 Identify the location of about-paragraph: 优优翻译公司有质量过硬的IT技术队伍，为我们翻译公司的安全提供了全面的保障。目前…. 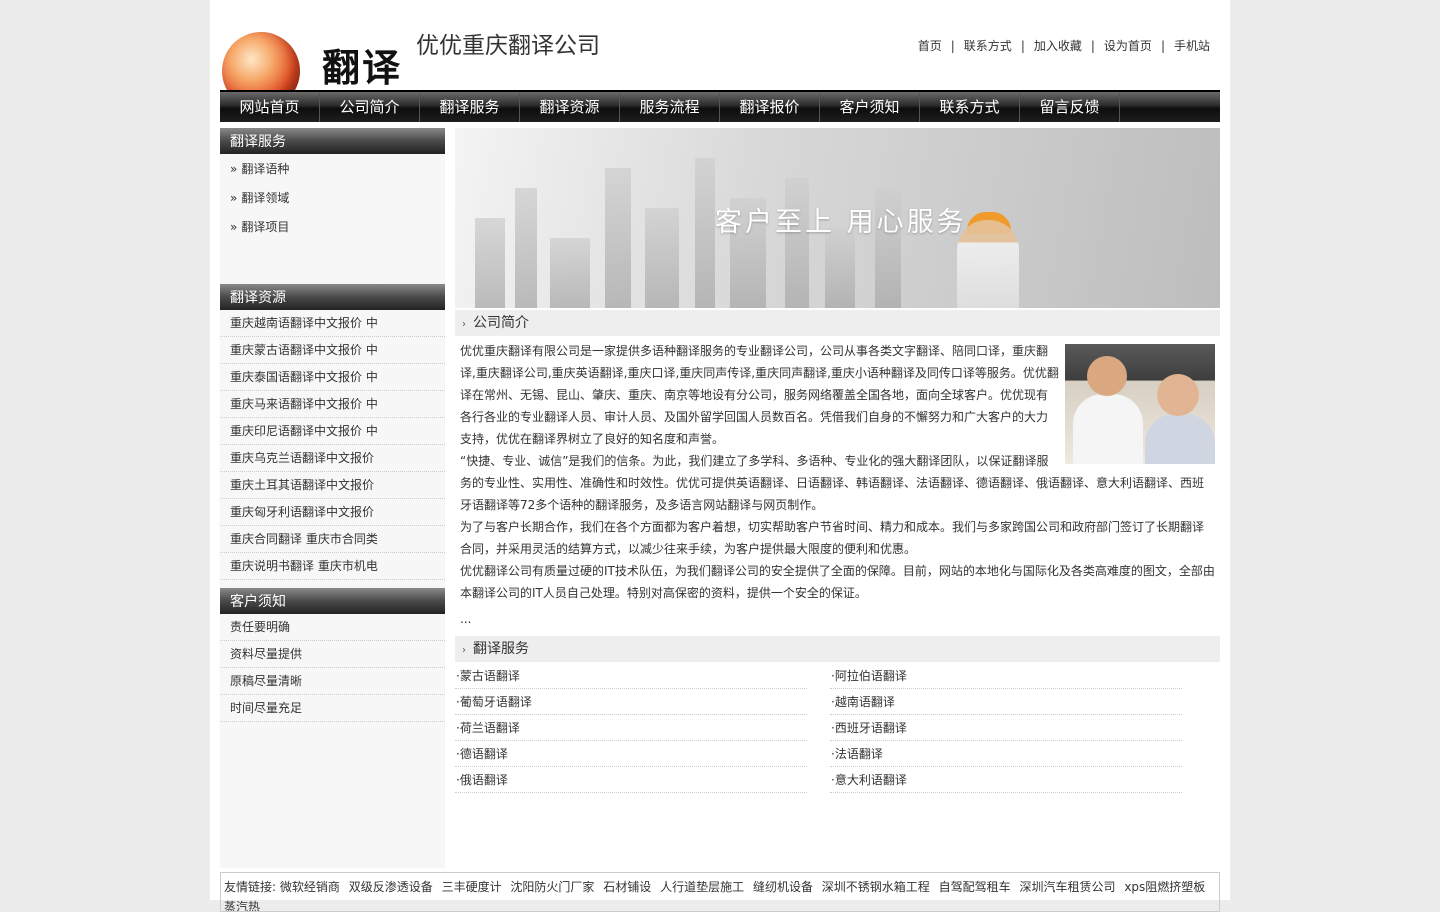
(837, 582).